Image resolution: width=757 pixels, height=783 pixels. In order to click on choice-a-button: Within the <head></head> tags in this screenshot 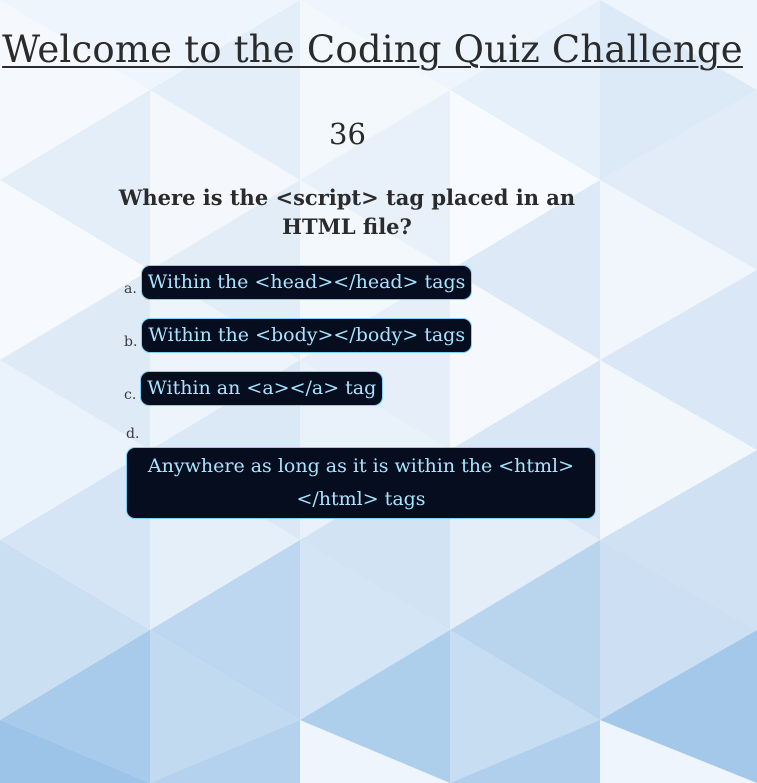, I will do `click(306, 282)`.